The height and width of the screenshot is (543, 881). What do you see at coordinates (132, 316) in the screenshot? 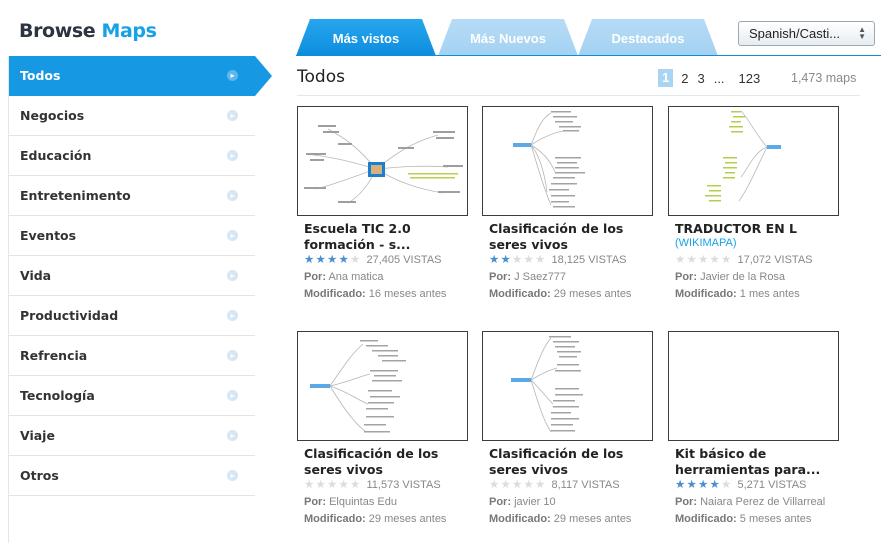
I see `sidebar-item-productividad: Productividad ▸` at bounding box center [132, 316].